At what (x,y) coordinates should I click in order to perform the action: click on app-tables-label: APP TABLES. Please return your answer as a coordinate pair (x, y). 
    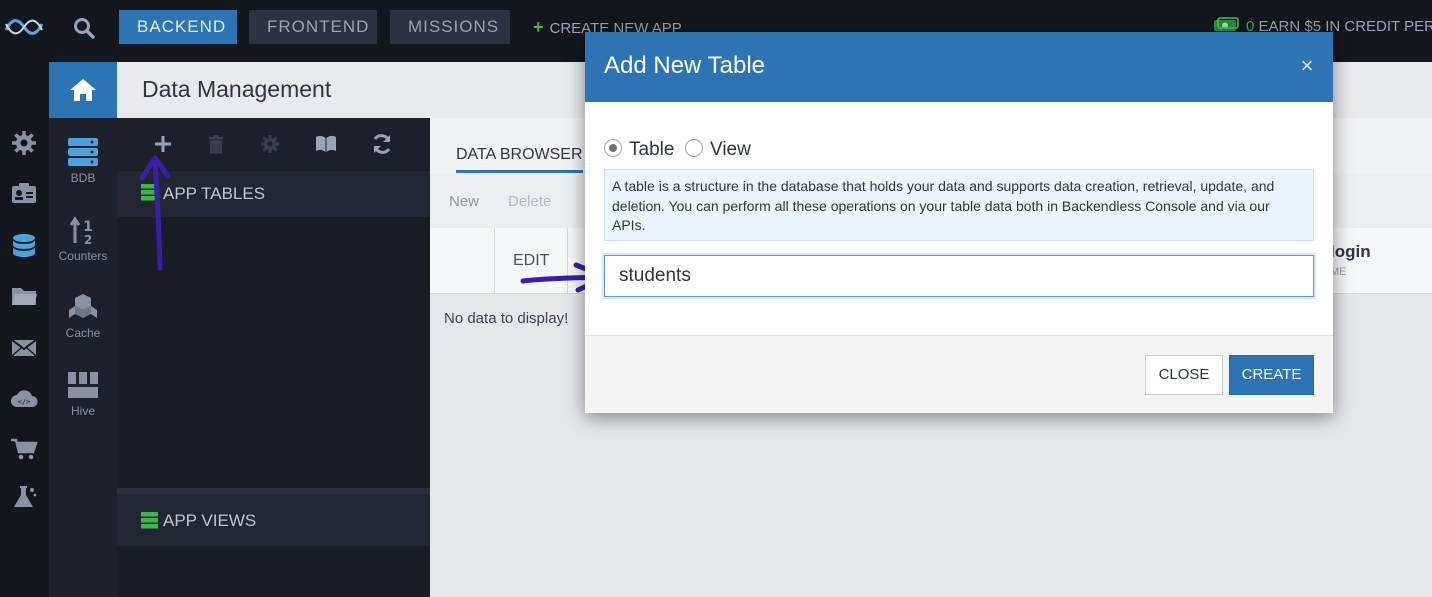
    Looking at the image, I should click on (214, 193).